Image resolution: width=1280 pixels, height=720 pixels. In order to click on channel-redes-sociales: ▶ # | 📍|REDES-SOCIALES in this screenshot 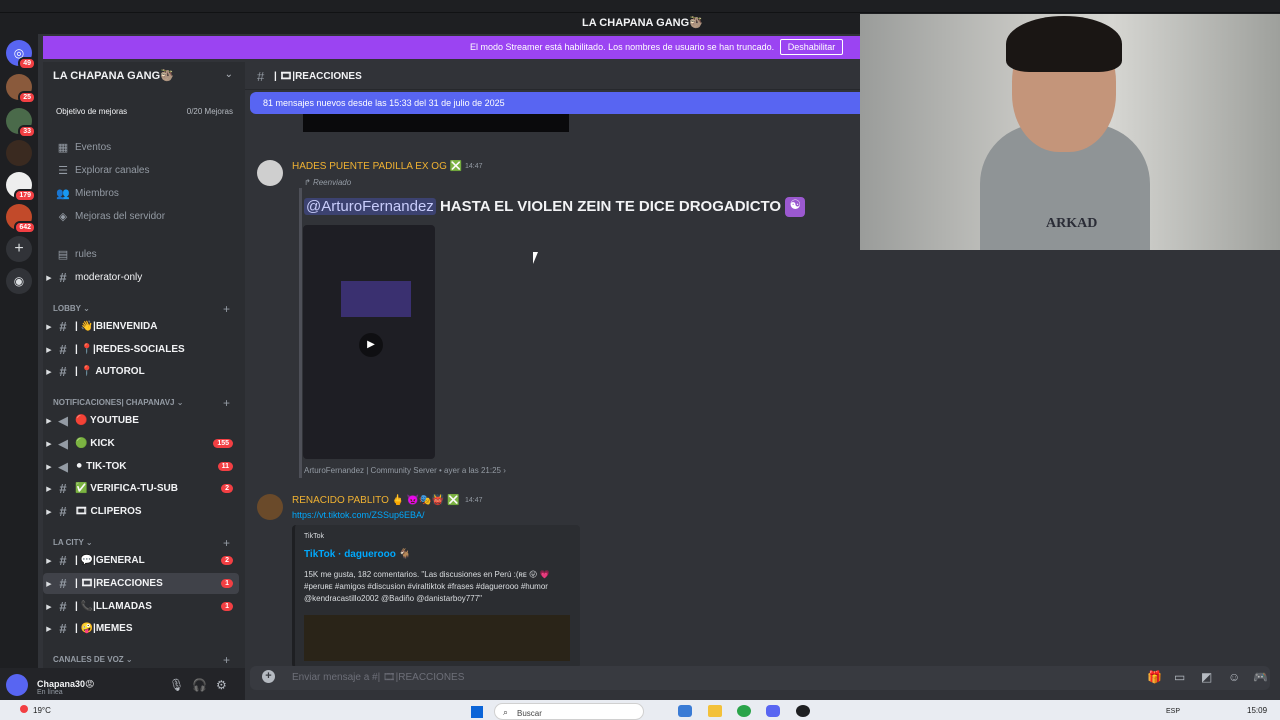, I will do `click(141, 349)`.